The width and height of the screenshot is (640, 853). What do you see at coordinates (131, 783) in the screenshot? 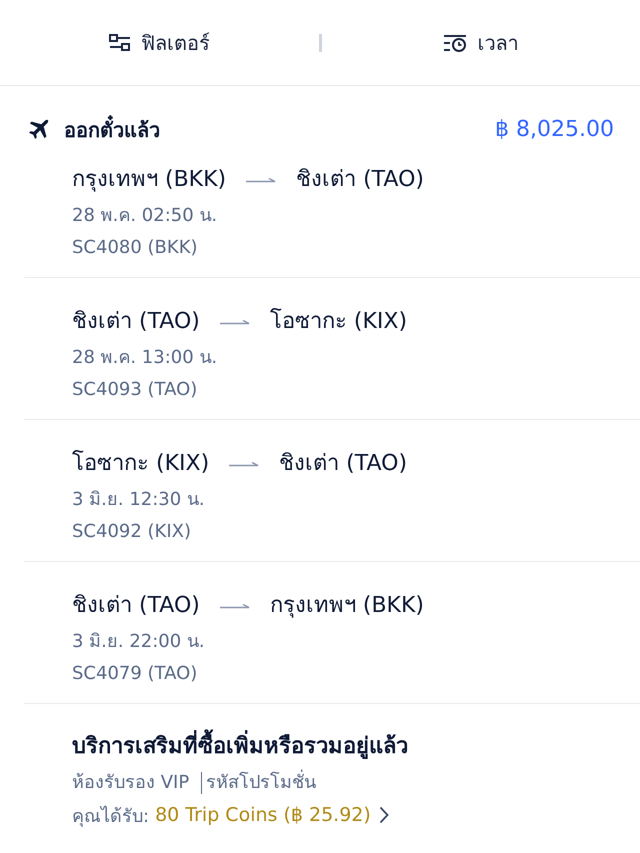
I see `extra-service: ห้องรับรอง VIP` at bounding box center [131, 783].